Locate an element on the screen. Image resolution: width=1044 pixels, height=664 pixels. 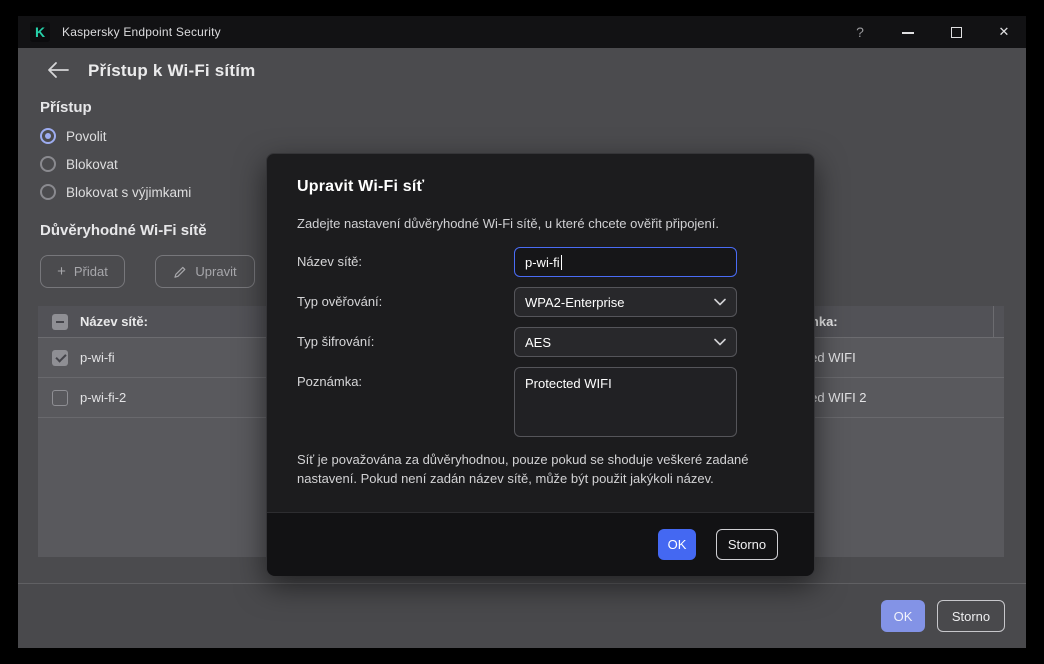
radio-option-blokovat-s-vyjimkami: Blokovat s výjimkami is located at coordinates (115, 192).